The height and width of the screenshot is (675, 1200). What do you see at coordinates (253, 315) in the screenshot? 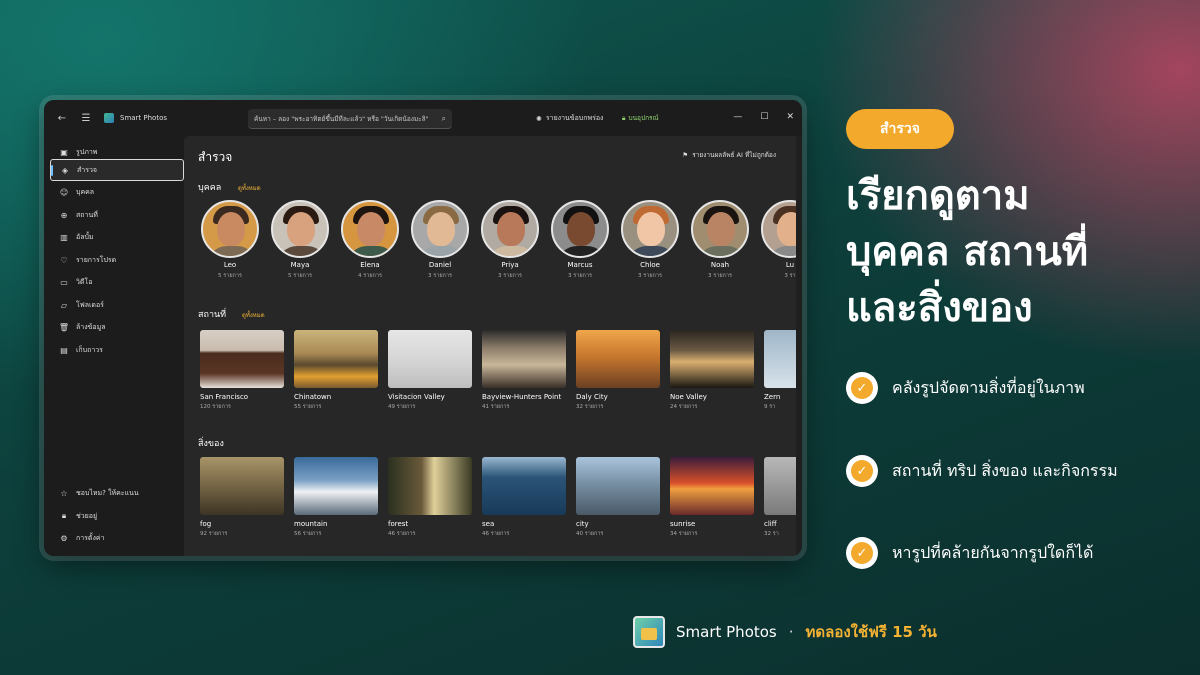
I see `places-see-all-link: ดูทั้งหมด` at bounding box center [253, 315].